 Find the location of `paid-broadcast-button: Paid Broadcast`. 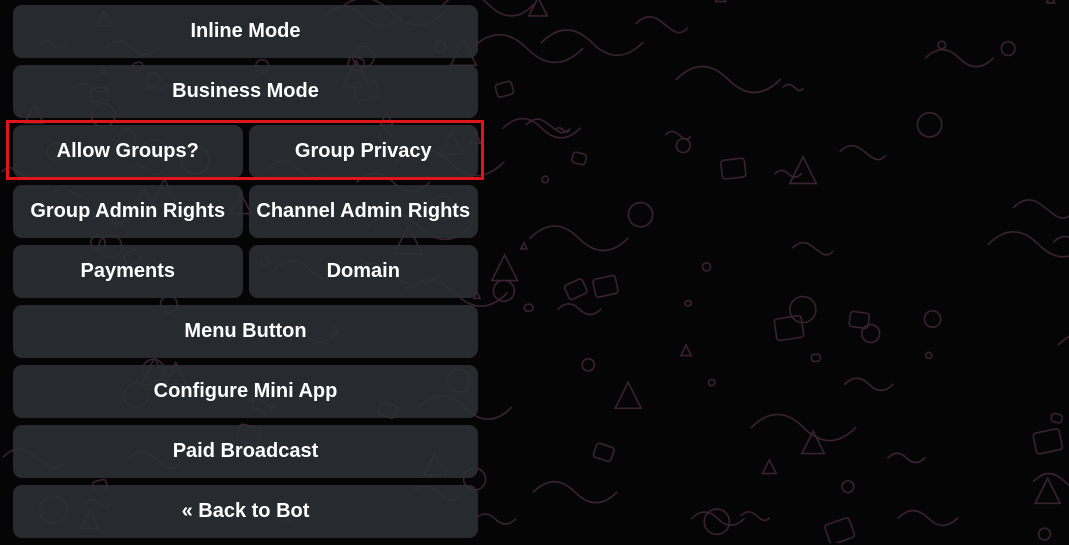

paid-broadcast-button: Paid Broadcast is located at coordinates (245, 451).